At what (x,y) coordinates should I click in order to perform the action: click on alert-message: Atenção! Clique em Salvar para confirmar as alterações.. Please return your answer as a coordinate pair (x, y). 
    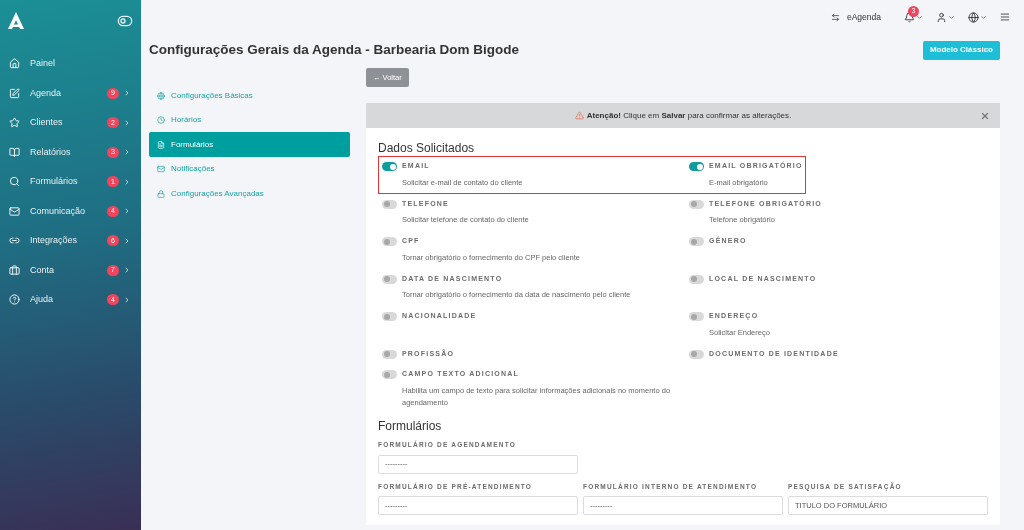
    Looking at the image, I should click on (689, 115).